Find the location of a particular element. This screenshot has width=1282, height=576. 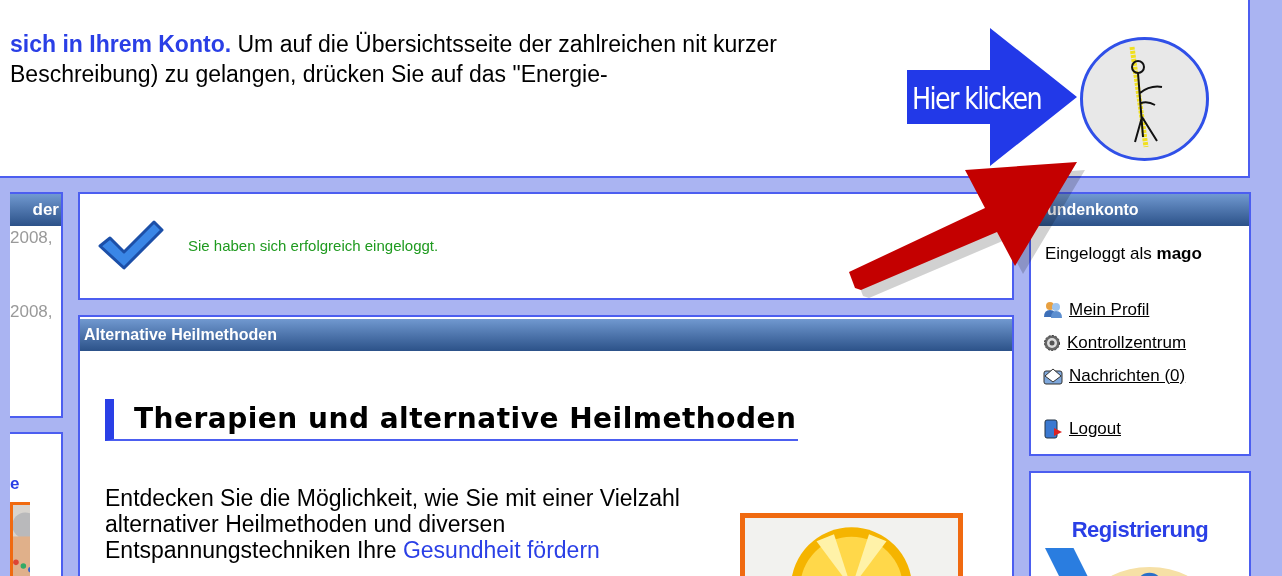

intro-paragraph: Entdecken Sie die Möglichkeit, wie Sie mit einer Vielzahl alternativer Heilmethoden und diversen Entspannungstechniken Ihre Gesundheit fördern is located at coordinates (393, 524).